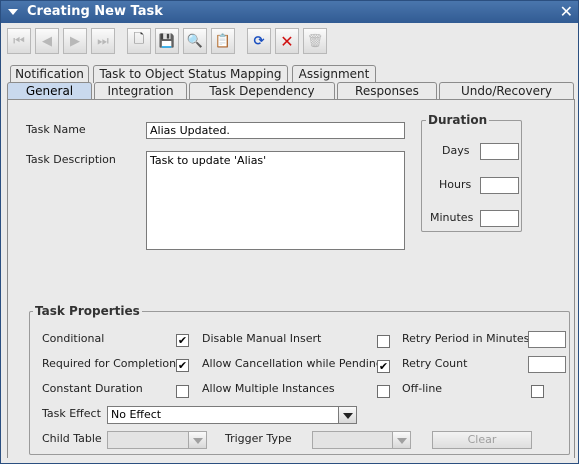 The image size is (579, 464). What do you see at coordinates (56, 129) in the screenshot?
I see `task-name-label: Task Name` at bounding box center [56, 129].